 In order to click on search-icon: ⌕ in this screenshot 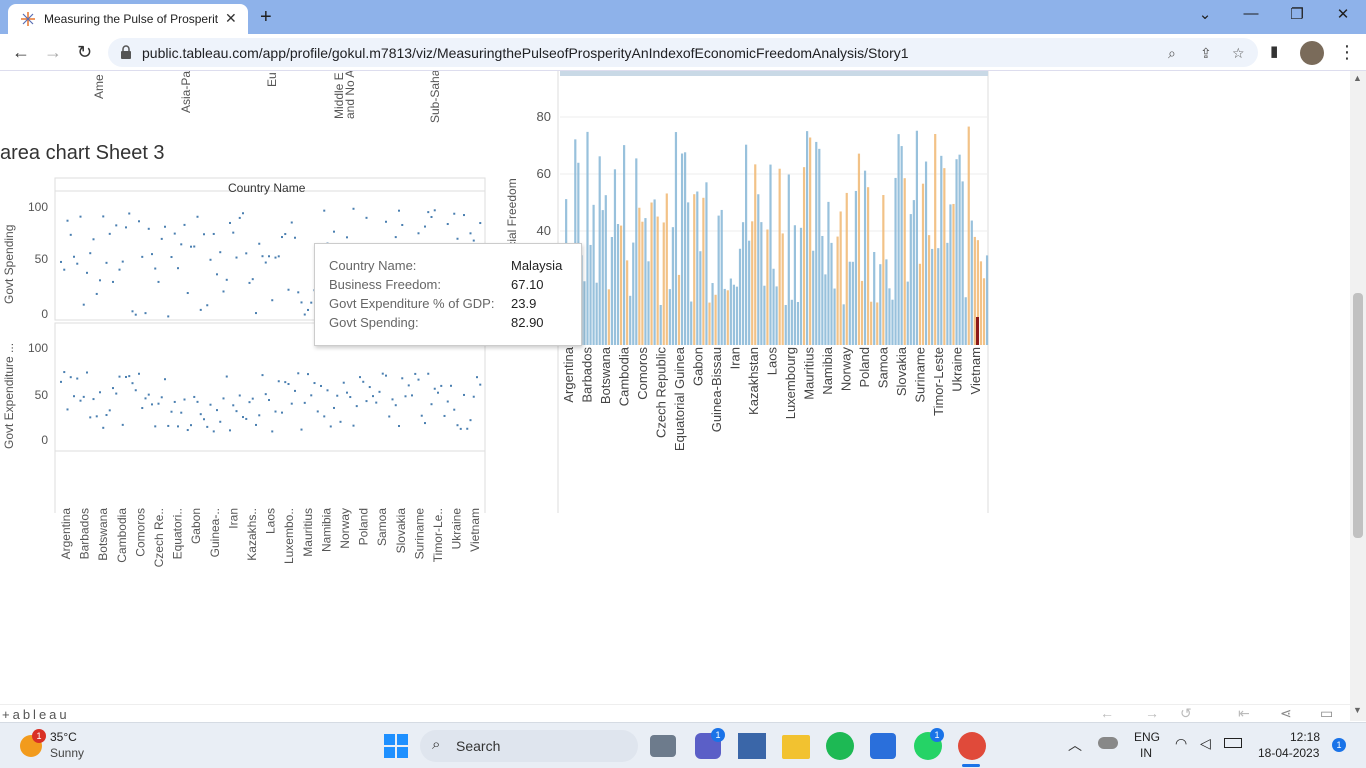, I will do `click(1172, 53)`.